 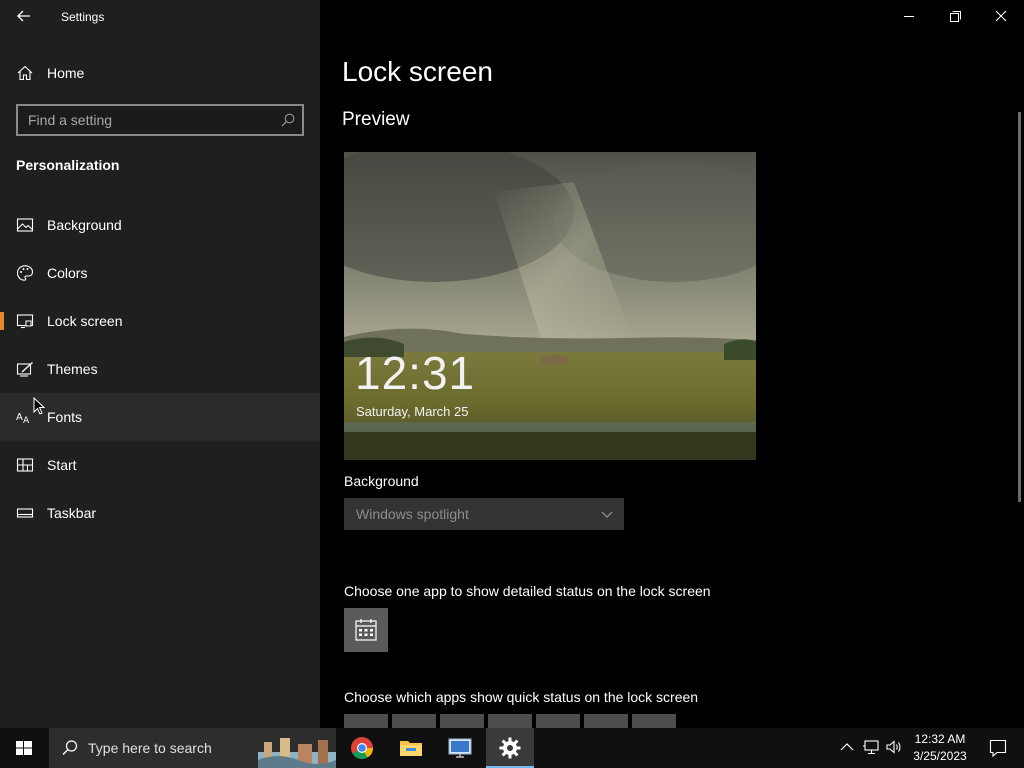 I want to click on start-icon, so click(x=25, y=465).